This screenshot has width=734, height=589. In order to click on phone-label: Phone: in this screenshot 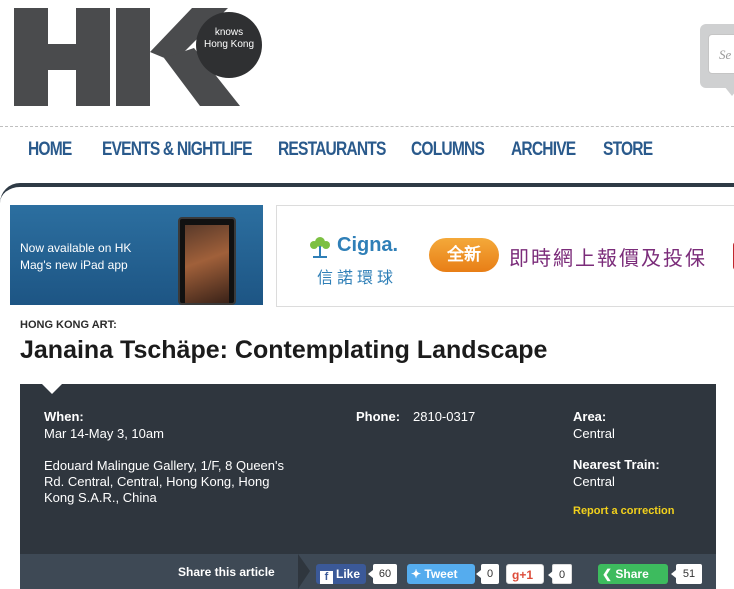, I will do `click(378, 416)`.